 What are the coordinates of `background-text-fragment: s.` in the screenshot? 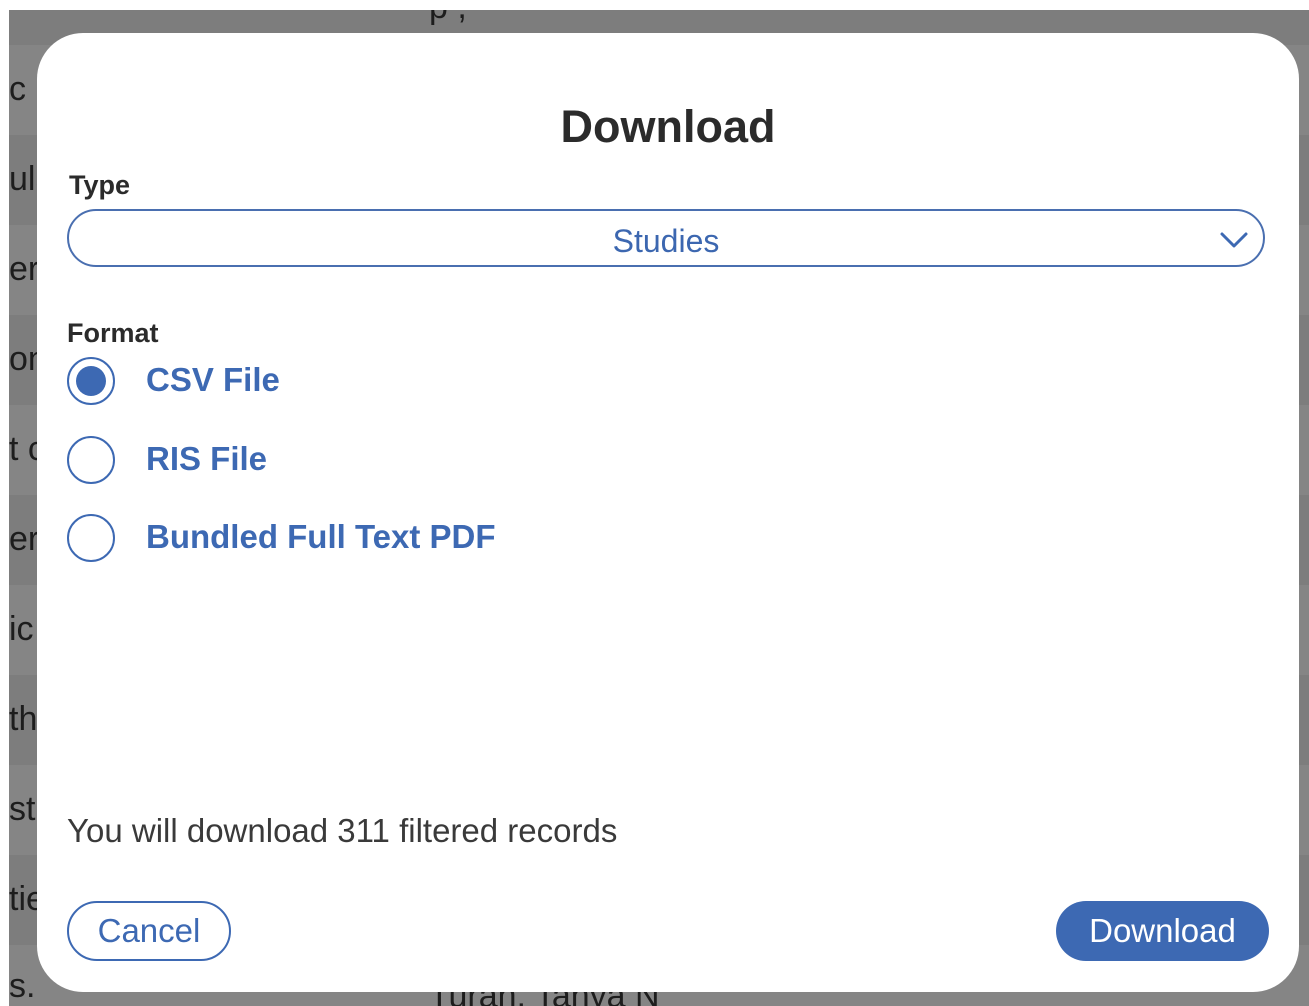 It's located at (22, 986).